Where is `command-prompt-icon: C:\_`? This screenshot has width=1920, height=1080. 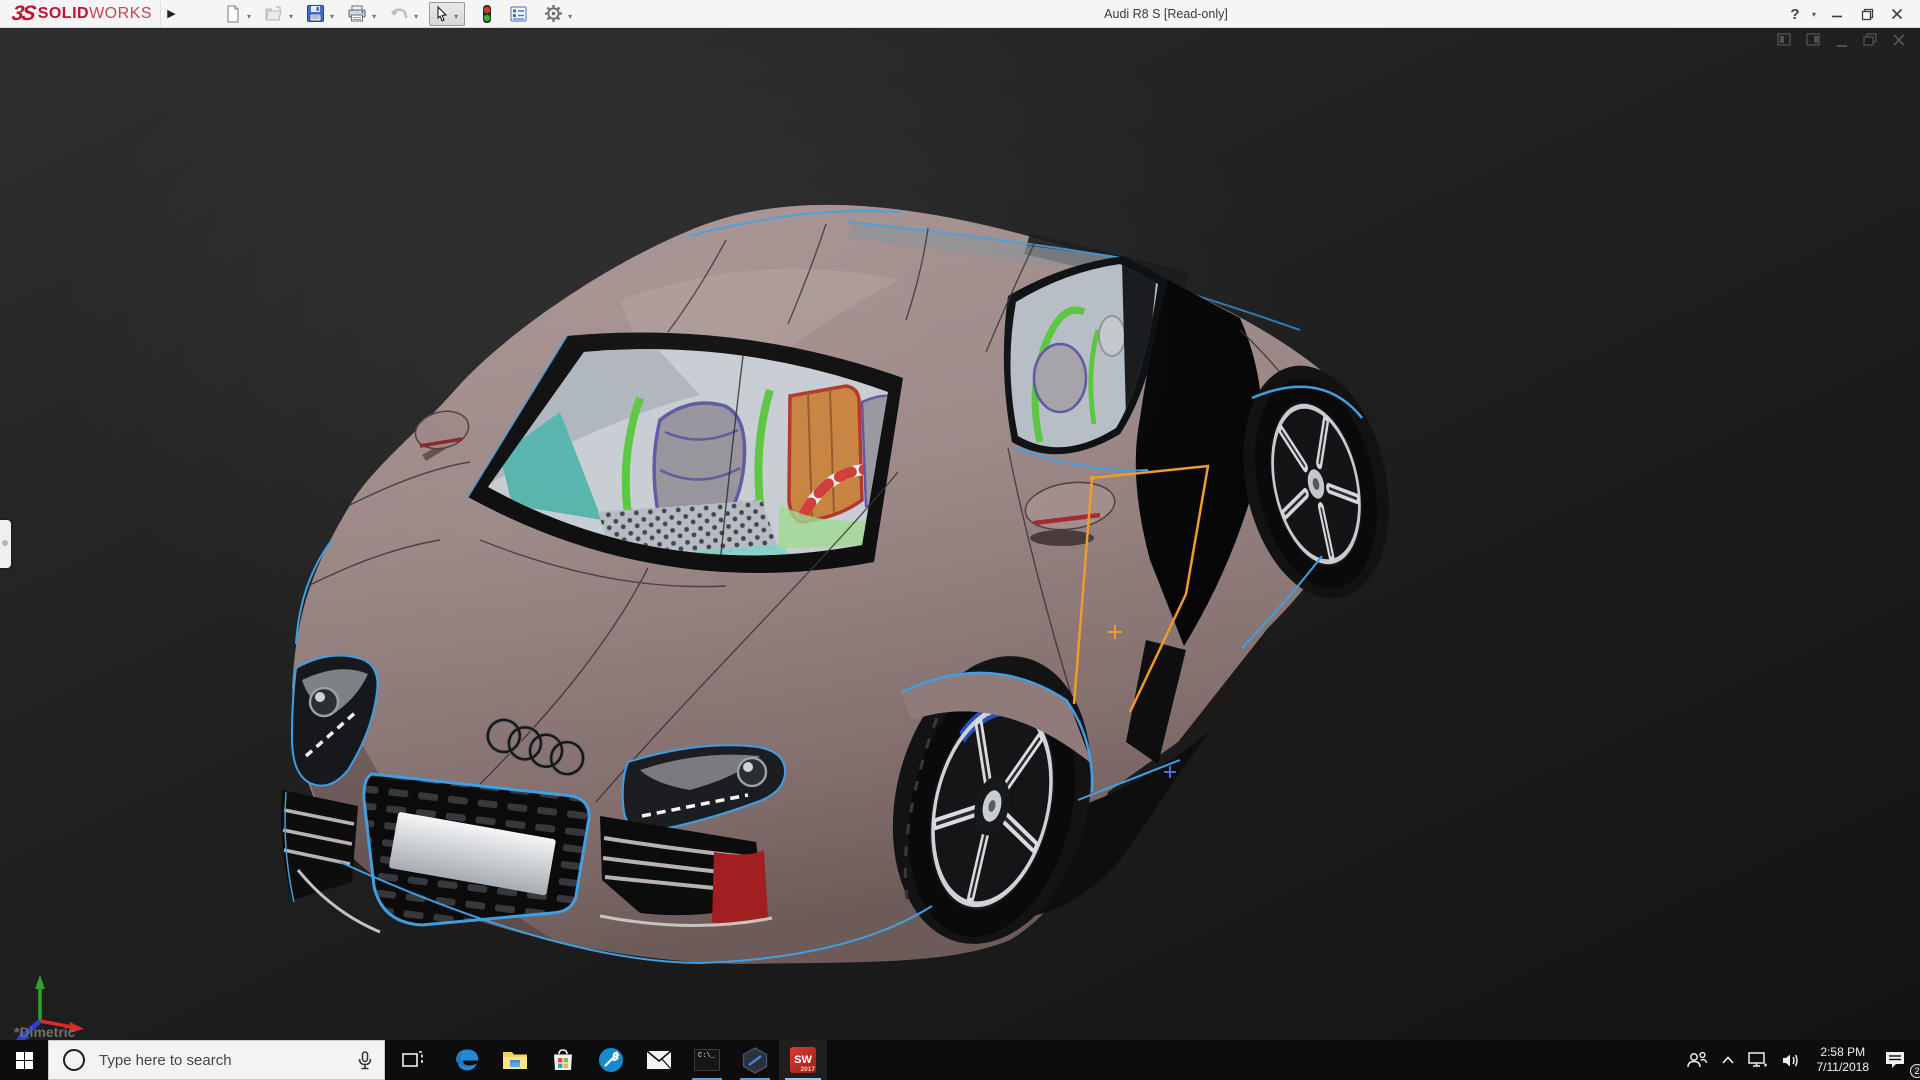 command-prompt-icon: C:\_ is located at coordinates (707, 1060).